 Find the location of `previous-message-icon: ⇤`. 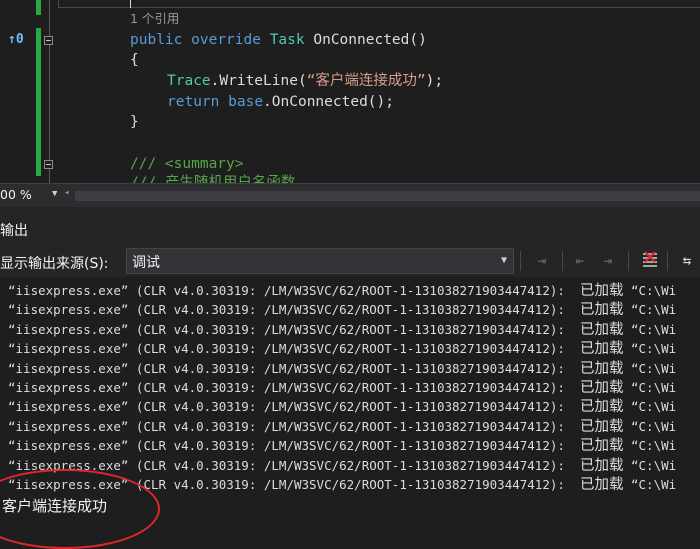

previous-message-icon: ⇤ is located at coordinates (580, 261).